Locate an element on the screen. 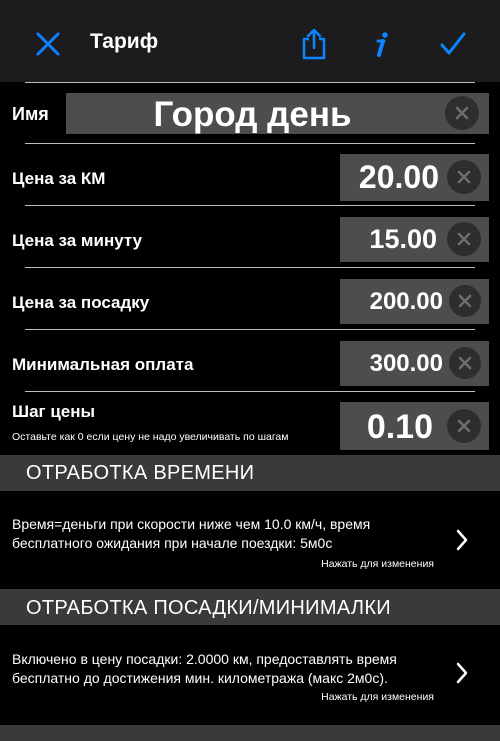 The height and width of the screenshot is (741, 500). minimum-fare-input: 300.00 is located at coordinates (414, 363).